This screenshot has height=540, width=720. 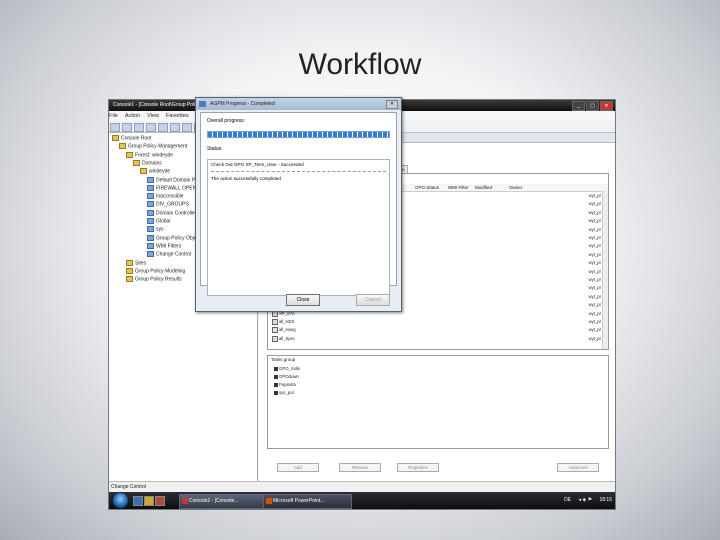 What do you see at coordinates (155, 270) in the screenshot?
I see `tree-item: Group Policy Modeling` at bounding box center [155, 270].